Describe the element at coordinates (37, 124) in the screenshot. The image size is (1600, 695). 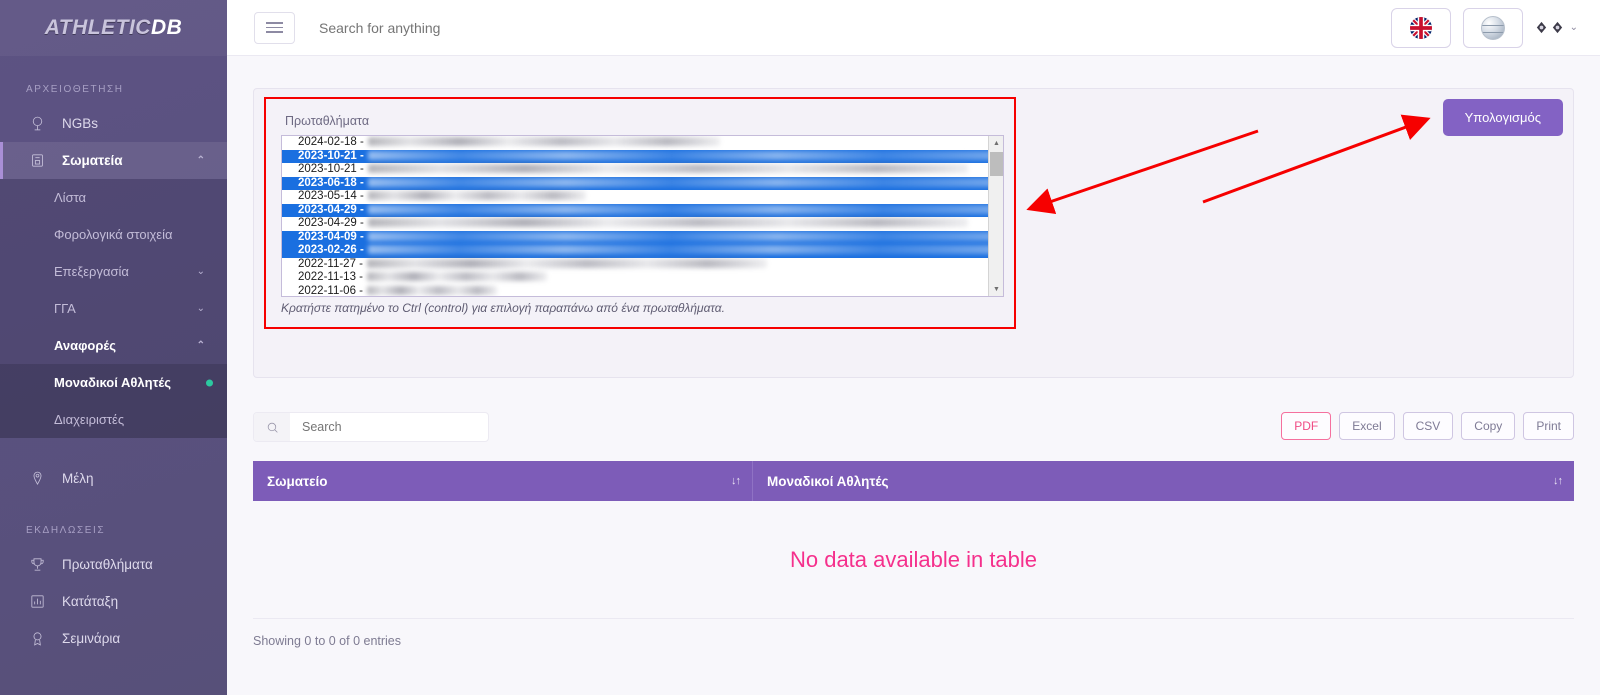
I see `globe-icon` at that location.